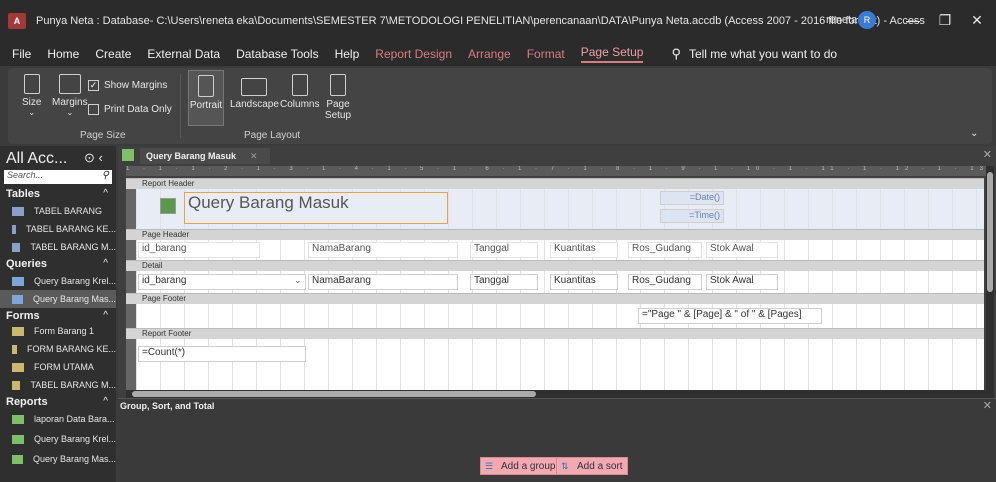 This screenshot has height=482, width=996. Describe the element at coordinates (272, 135) in the screenshot. I see `page-layout-group-label: Page Layout` at that location.